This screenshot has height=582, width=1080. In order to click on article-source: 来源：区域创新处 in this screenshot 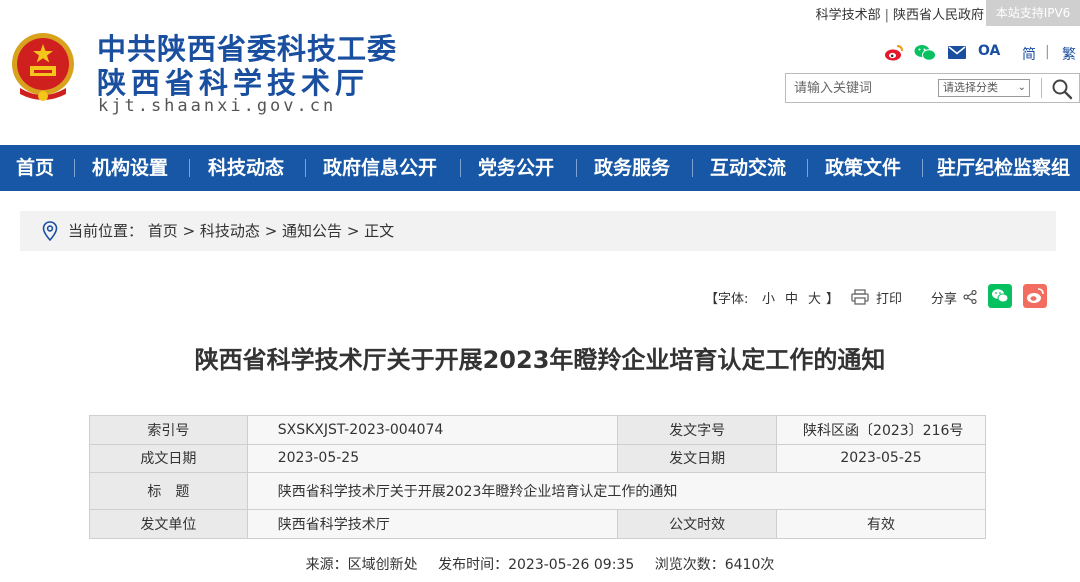, I will do `click(361, 565)`.